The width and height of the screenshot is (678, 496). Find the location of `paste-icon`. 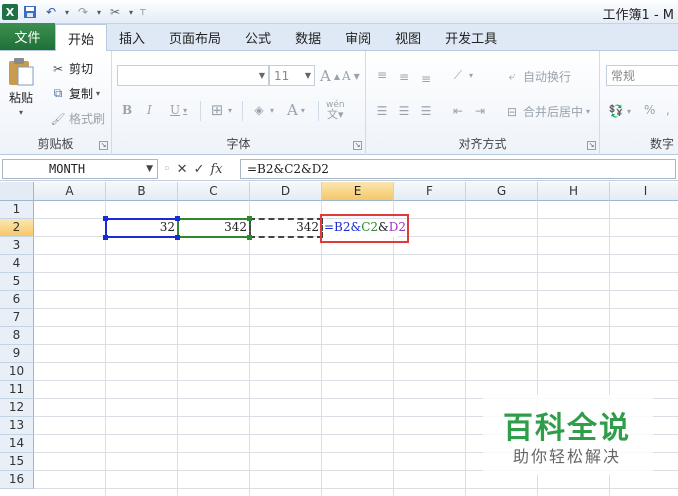

paste-icon is located at coordinates (21, 72).